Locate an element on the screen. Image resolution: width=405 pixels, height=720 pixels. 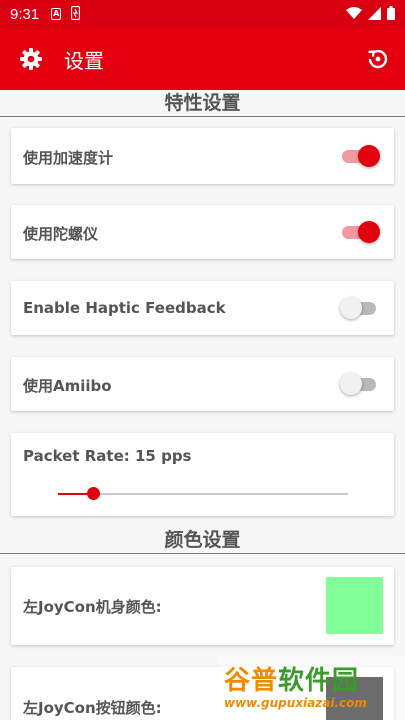
section-header-features: 特性设置 is located at coordinates (202, 104).